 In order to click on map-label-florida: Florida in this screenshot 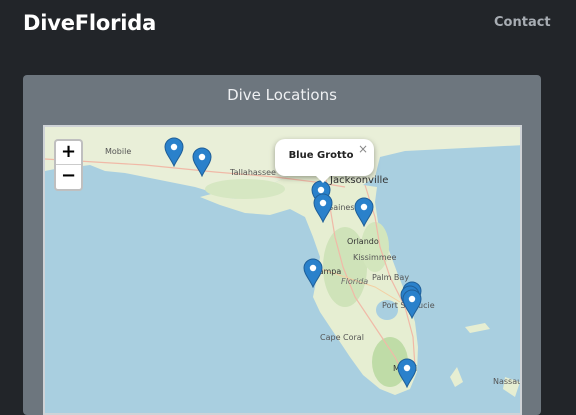, I will do `click(355, 281)`.